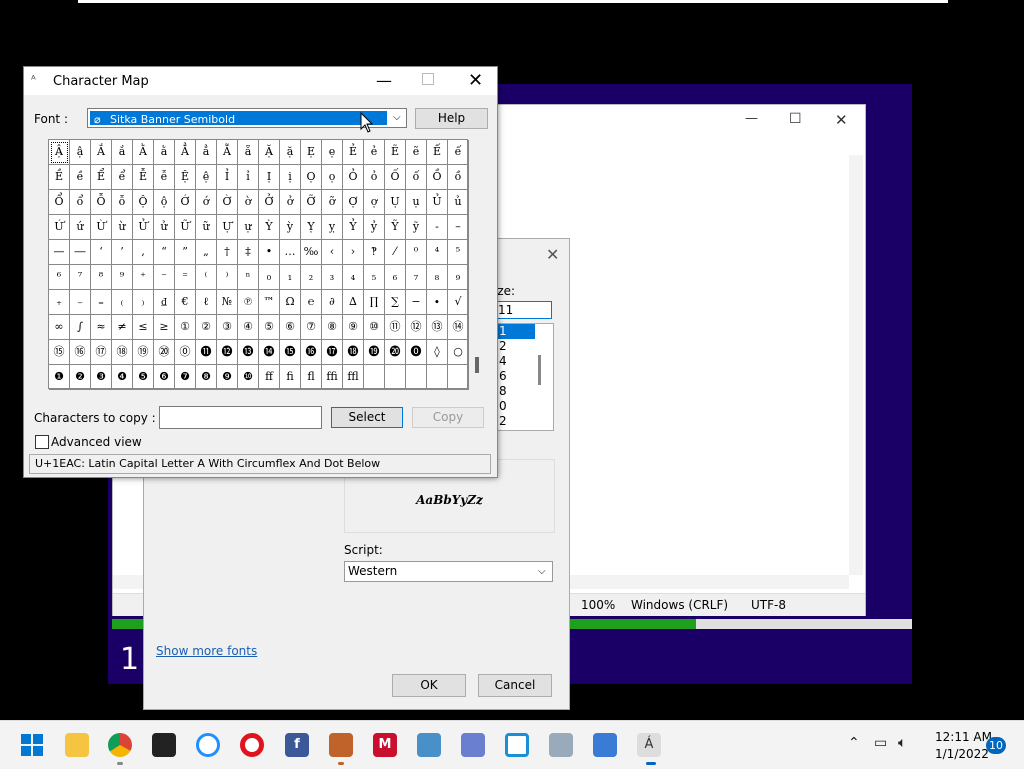 Image resolution: width=1024 pixels, height=769 pixels. What do you see at coordinates (269, 377) in the screenshot?
I see `character-cell: ﬀ` at bounding box center [269, 377].